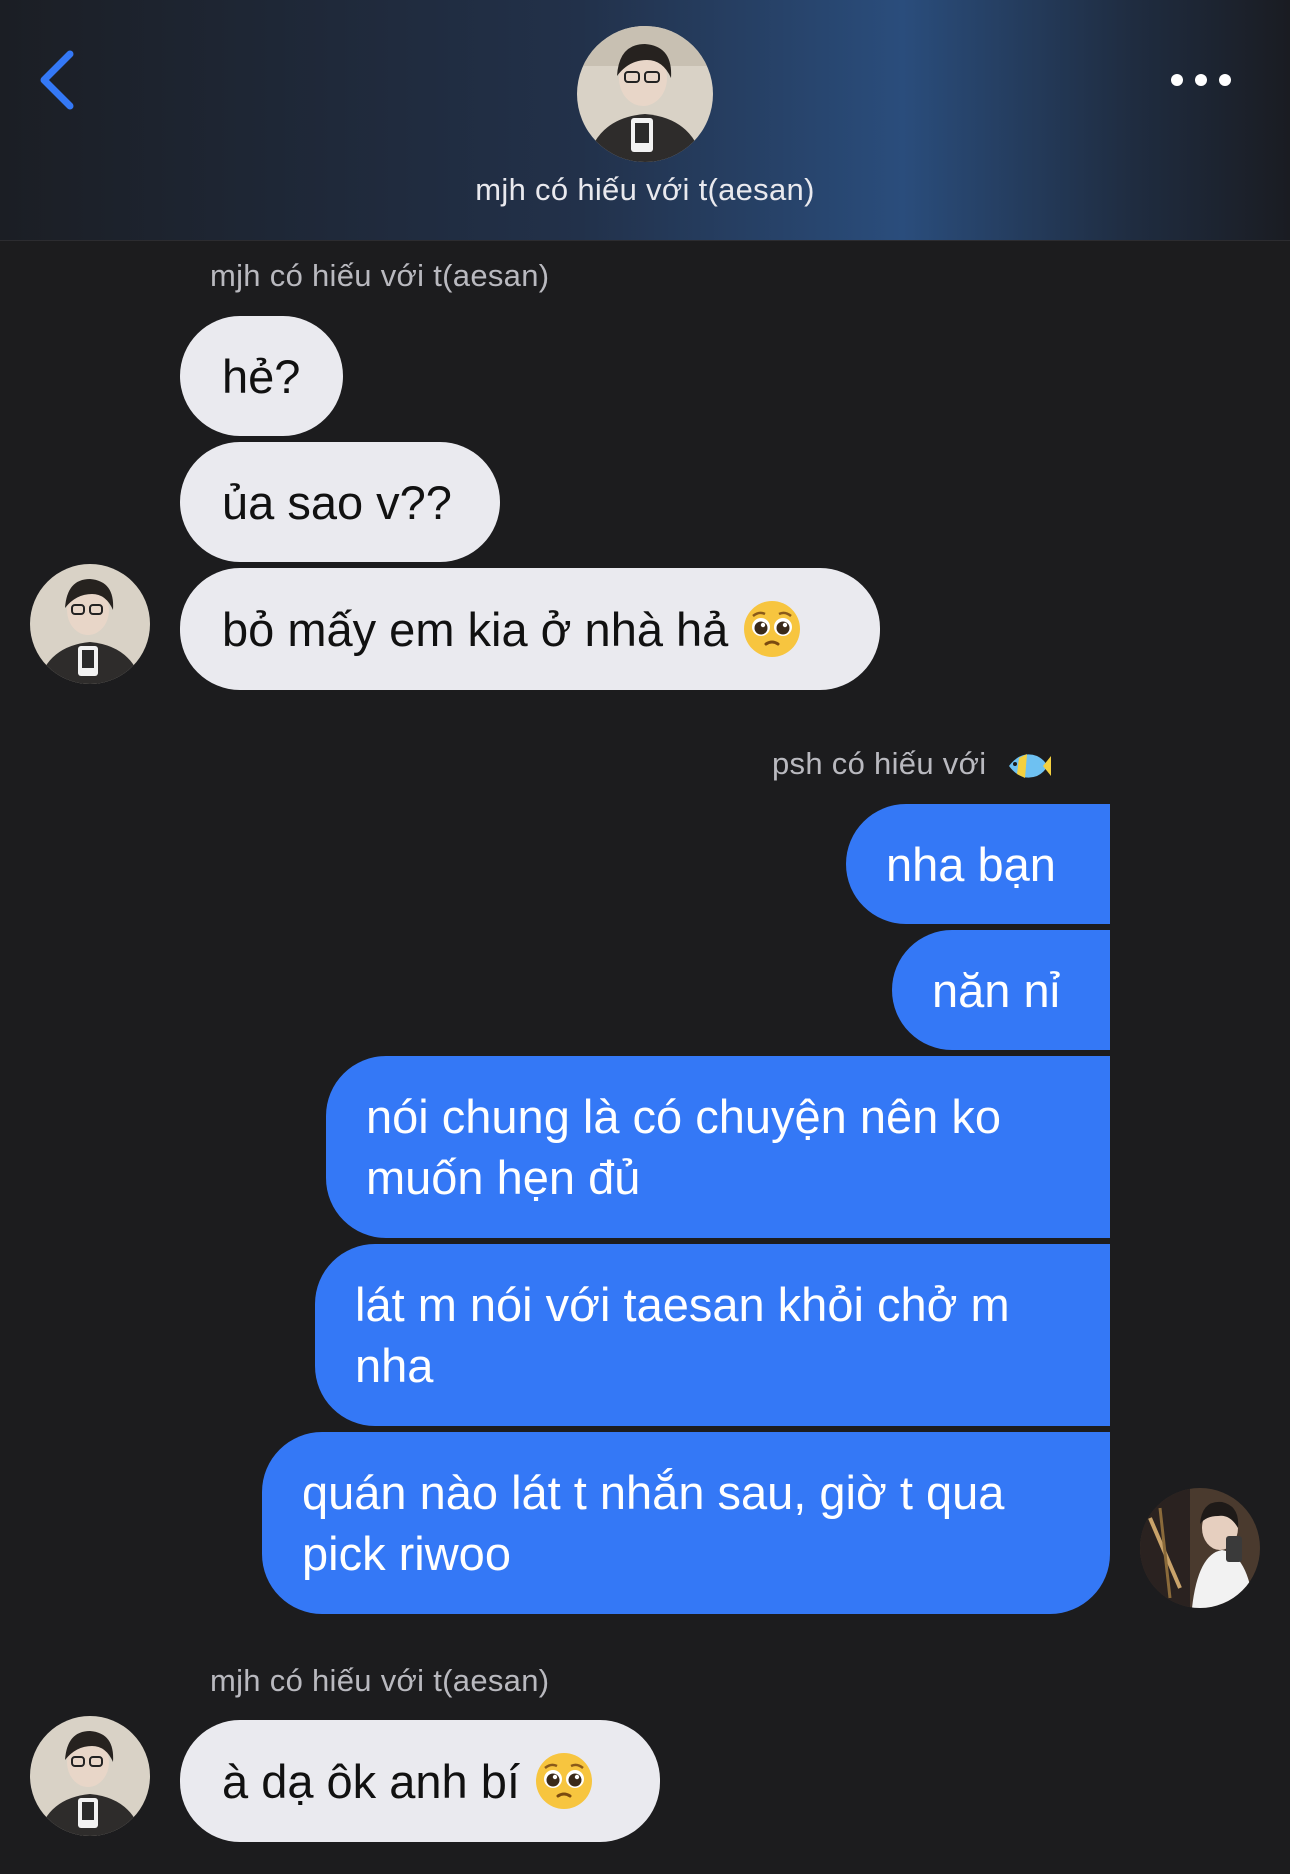  I want to click on user-avatar-small, so click(1200, 1548).